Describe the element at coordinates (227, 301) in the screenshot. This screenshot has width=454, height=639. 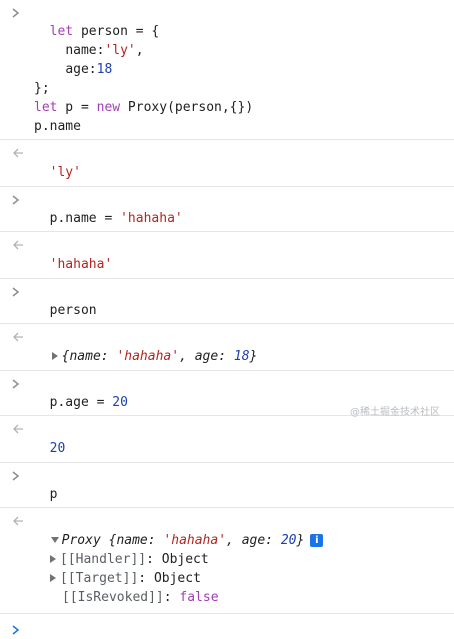
I see `console-input-entry: person` at that location.